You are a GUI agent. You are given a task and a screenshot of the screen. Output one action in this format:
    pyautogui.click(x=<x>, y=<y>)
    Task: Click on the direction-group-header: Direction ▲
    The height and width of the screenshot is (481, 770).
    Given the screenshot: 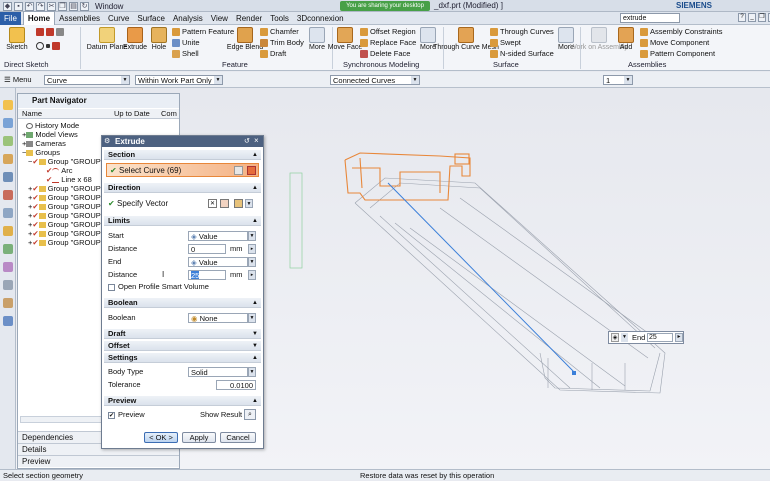 What is the action you would take?
    pyautogui.click(x=182, y=188)
    